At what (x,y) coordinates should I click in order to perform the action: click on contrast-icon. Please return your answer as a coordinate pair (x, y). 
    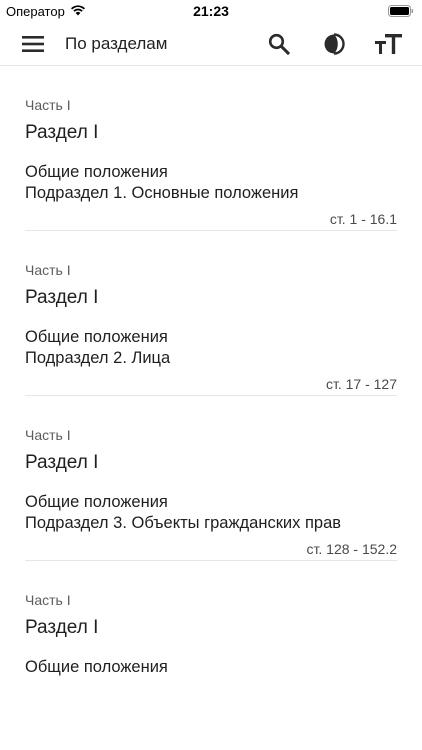
    Looking at the image, I should click on (334, 44).